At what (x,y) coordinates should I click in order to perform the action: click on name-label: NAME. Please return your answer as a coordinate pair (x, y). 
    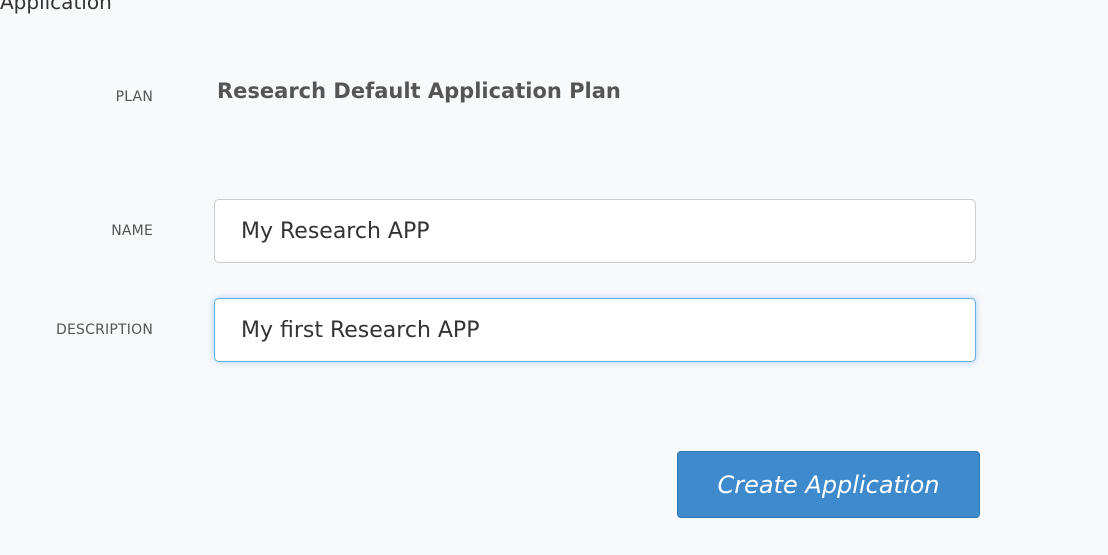
    Looking at the image, I should click on (132, 231).